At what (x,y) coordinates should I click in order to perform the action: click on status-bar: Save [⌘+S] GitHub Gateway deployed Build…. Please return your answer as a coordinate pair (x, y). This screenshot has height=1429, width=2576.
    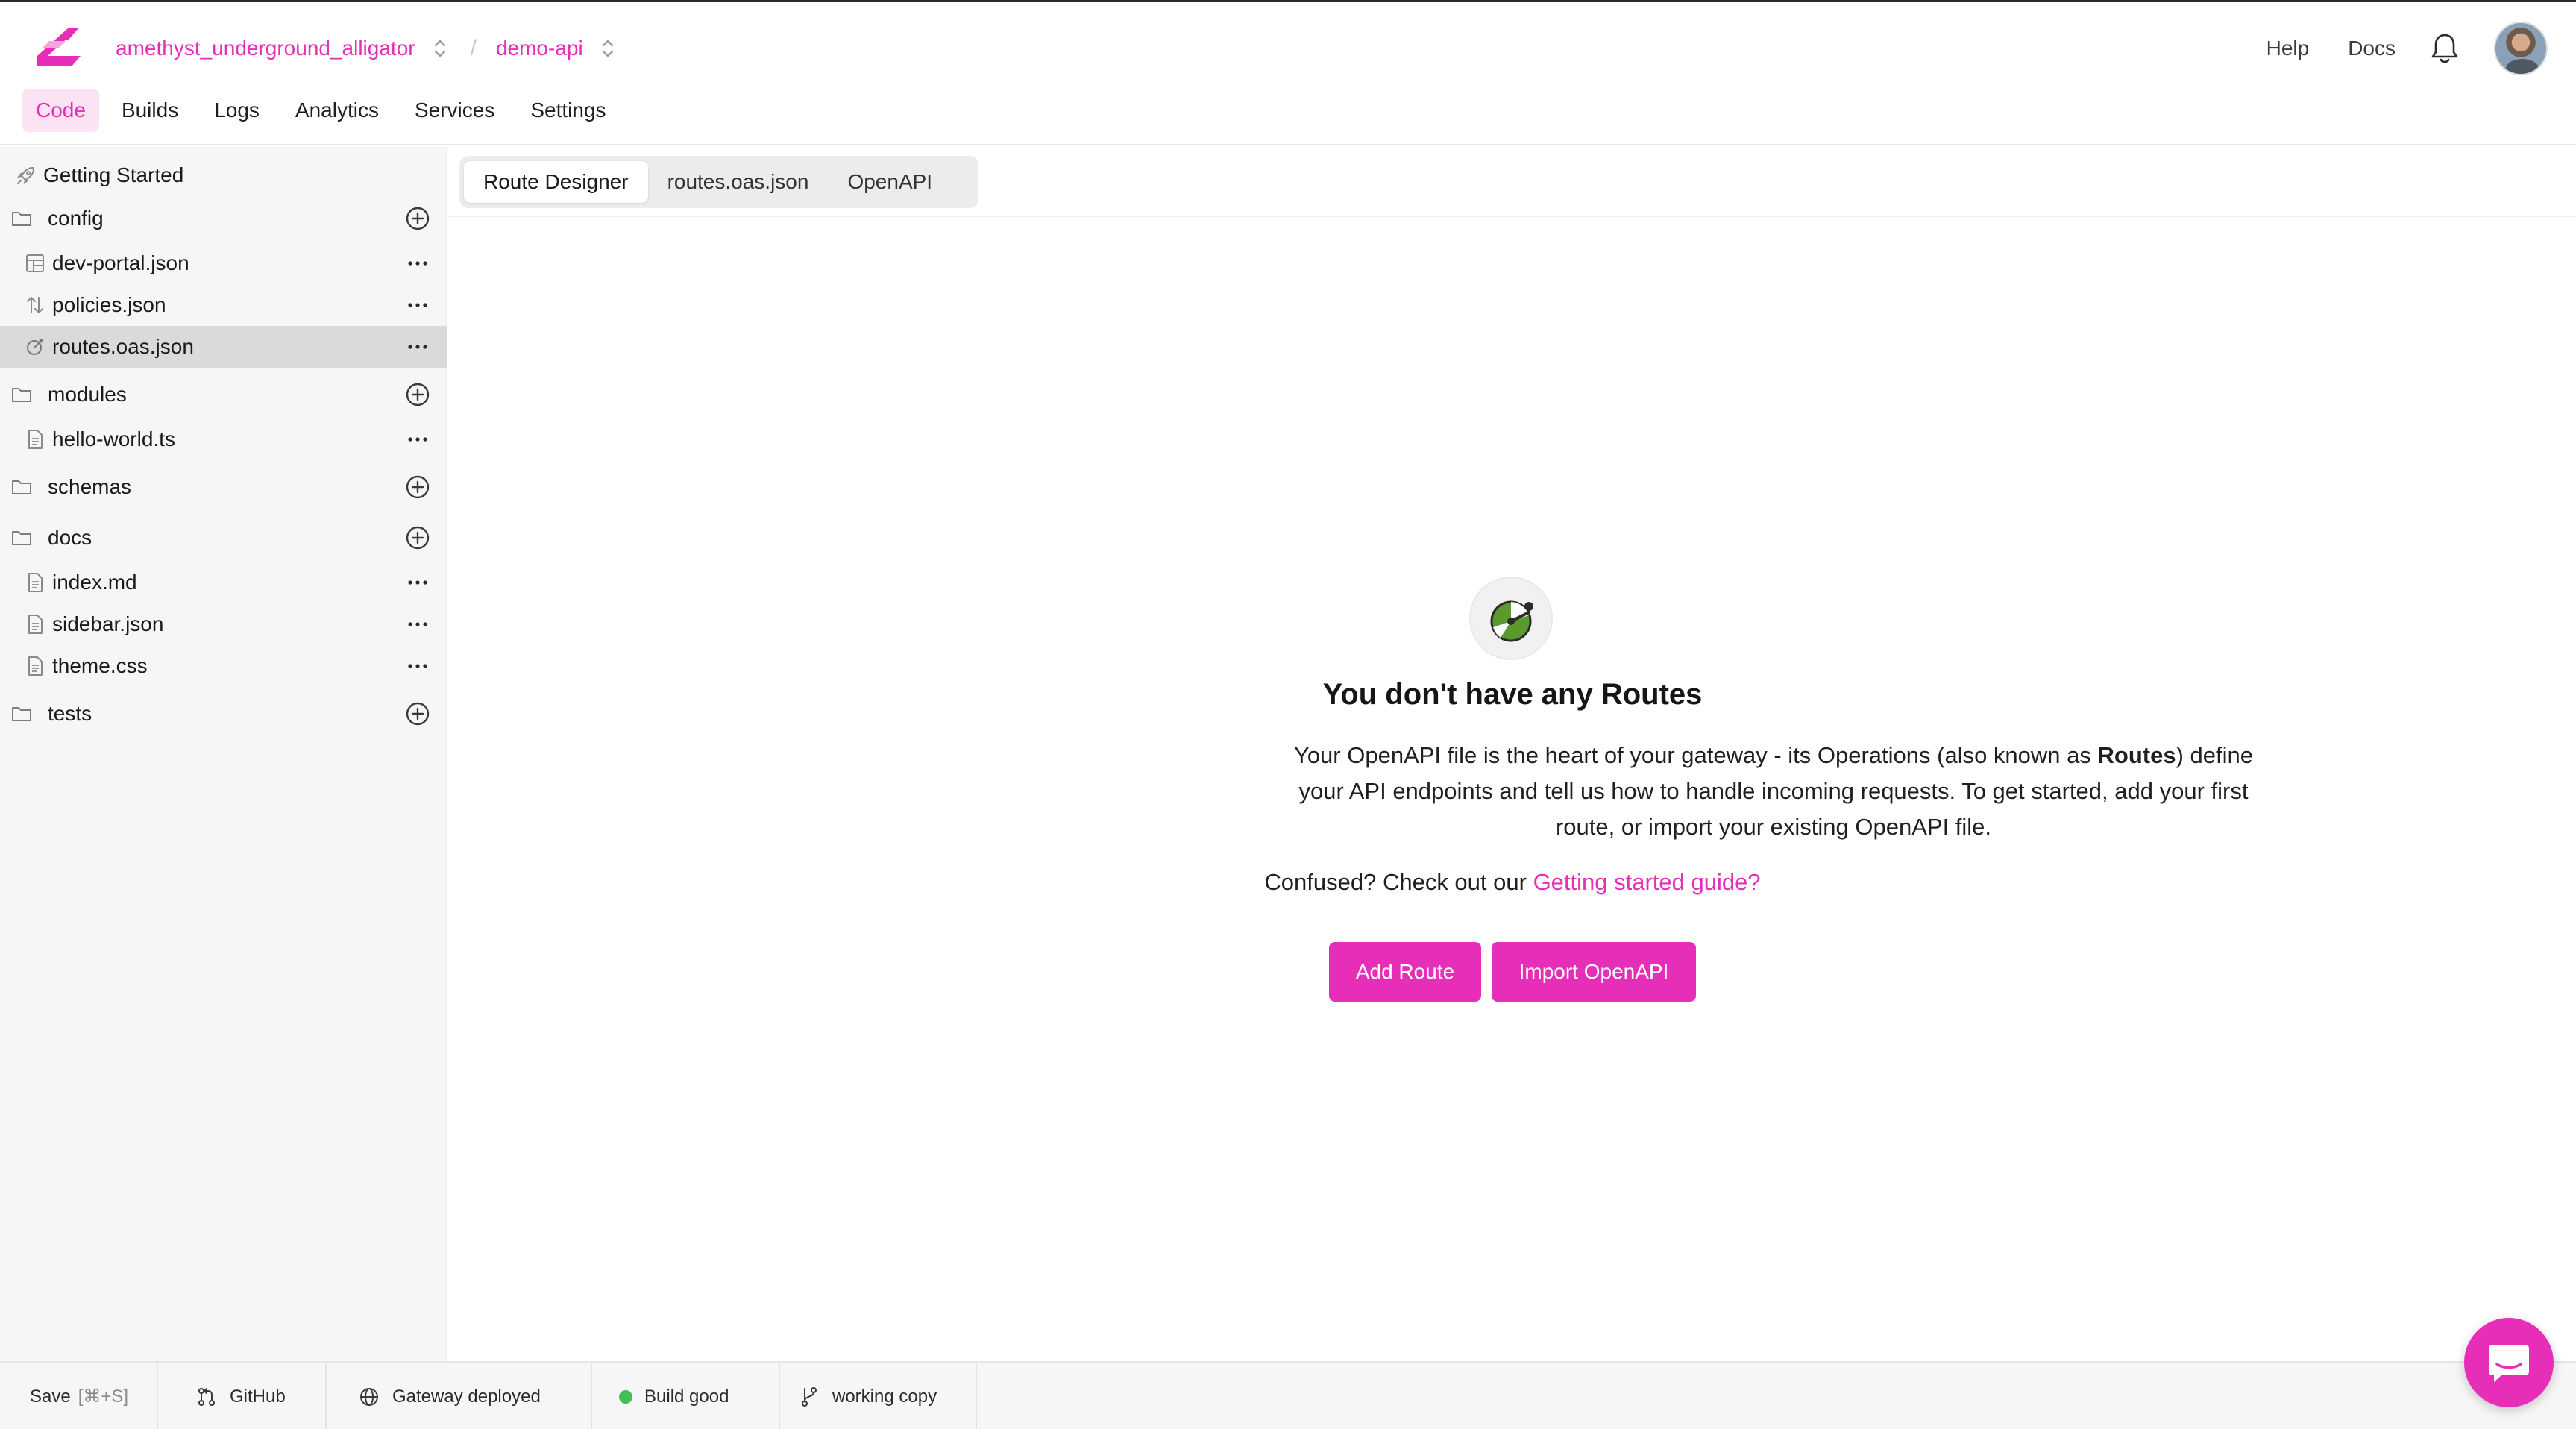
    Looking at the image, I should click on (1288, 1395).